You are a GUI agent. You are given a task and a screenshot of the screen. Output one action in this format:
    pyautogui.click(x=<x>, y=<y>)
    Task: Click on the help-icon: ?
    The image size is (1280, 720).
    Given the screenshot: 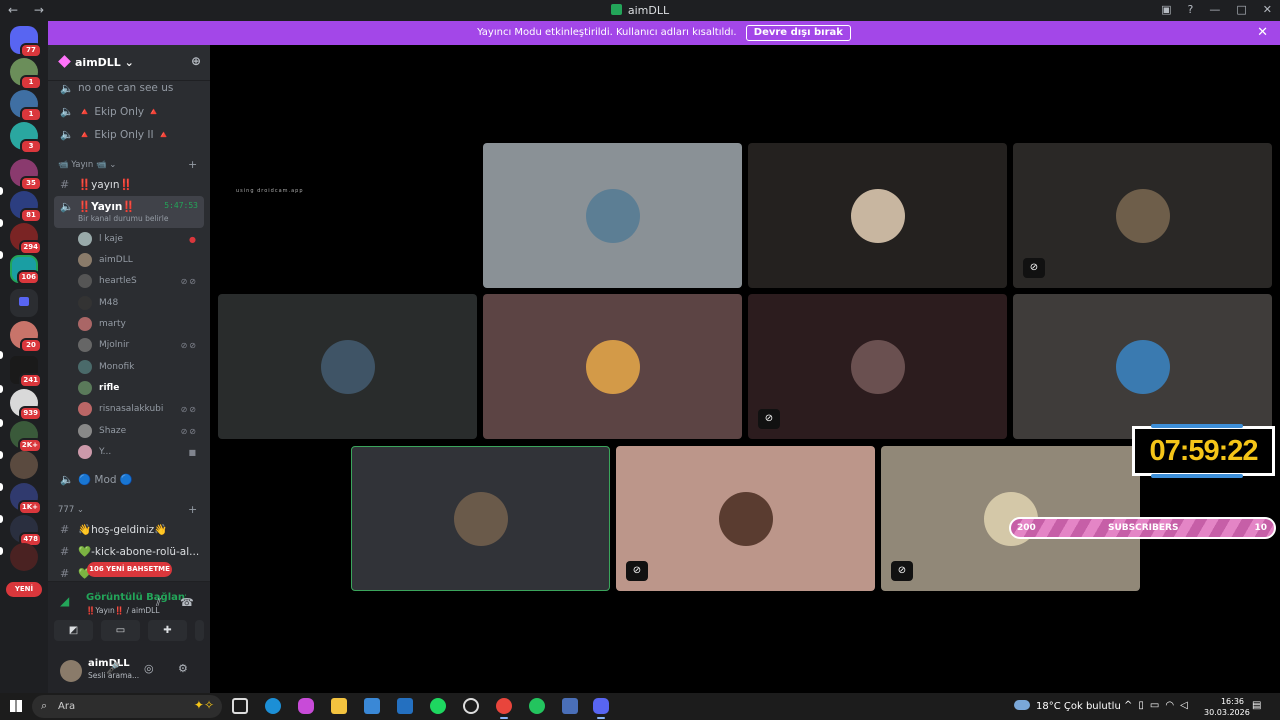 What is the action you would take?
    pyautogui.click(x=1191, y=9)
    